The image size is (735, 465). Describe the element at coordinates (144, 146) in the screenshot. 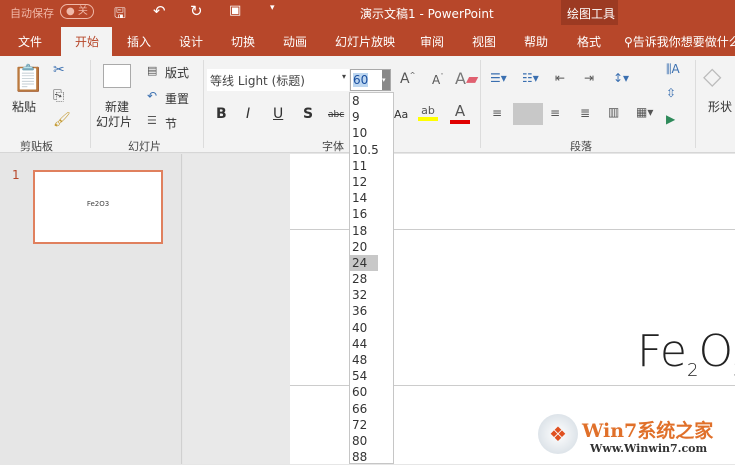

I see `slides-group-label: 幻灯片` at that location.